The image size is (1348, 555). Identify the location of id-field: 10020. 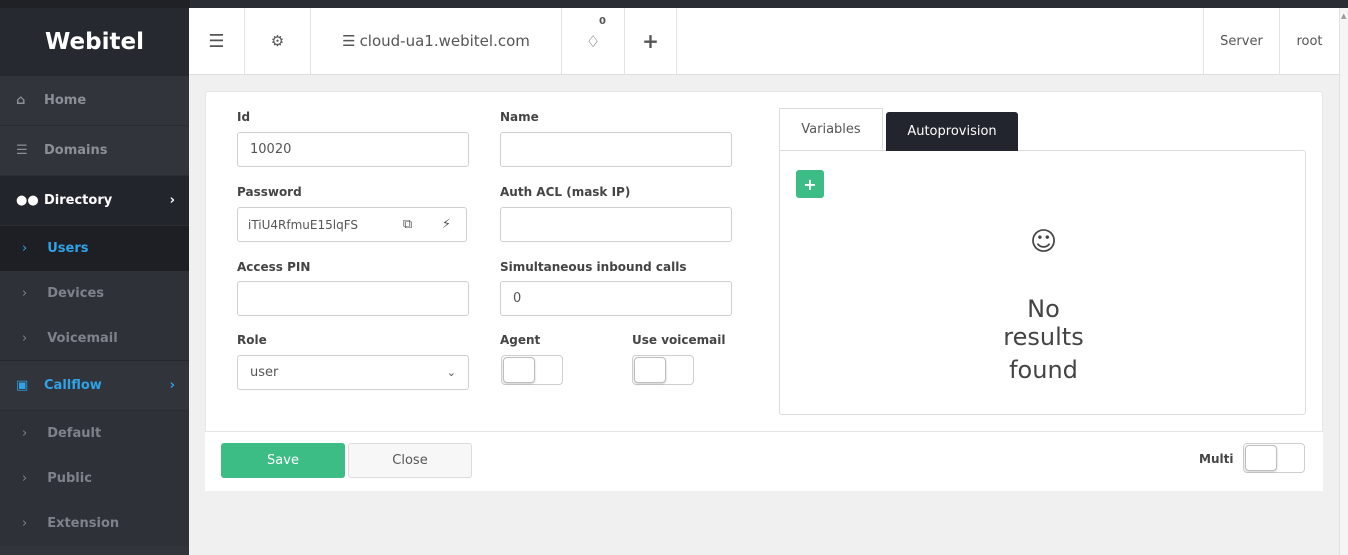
(353, 149).